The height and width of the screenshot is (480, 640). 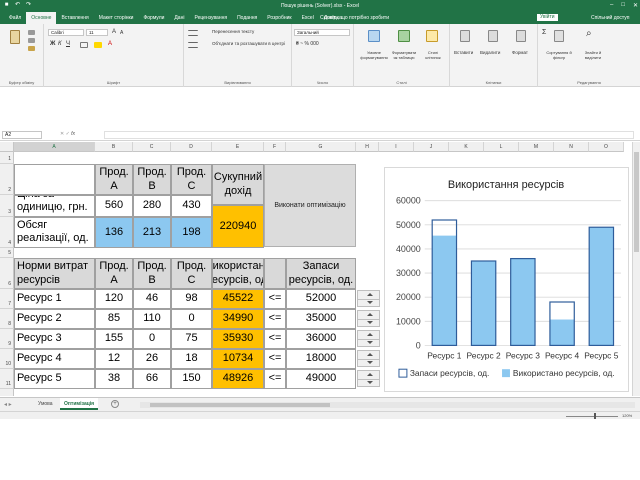 What do you see at coordinates (191, 206) in the screenshot?
I see `price-c: 430` at bounding box center [191, 206].